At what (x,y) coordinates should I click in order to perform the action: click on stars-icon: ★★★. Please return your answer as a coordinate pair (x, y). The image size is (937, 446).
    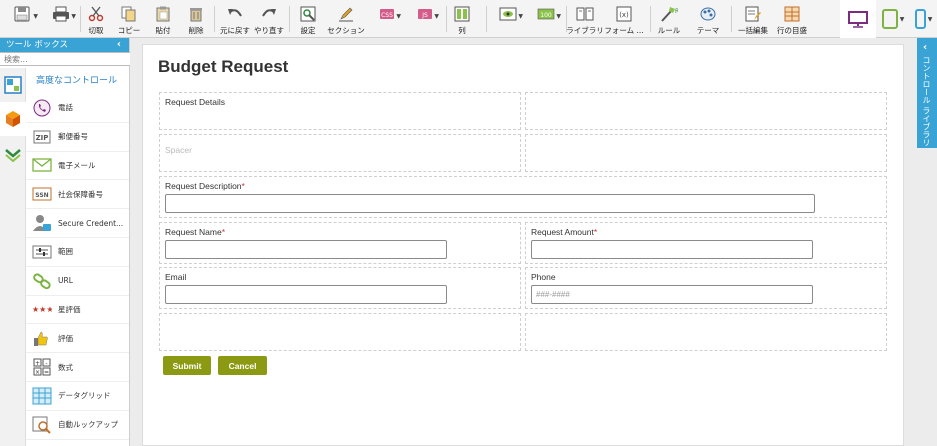
    Looking at the image, I should click on (42, 309).